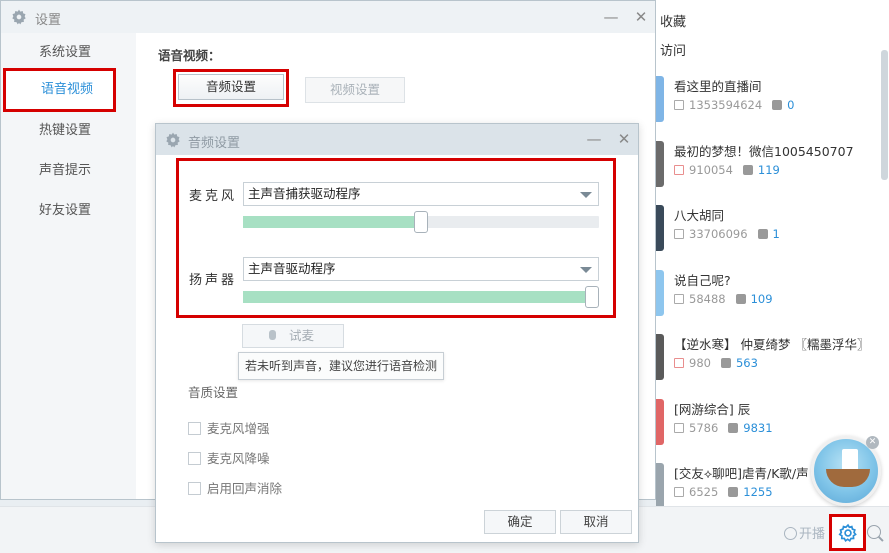 This screenshot has width=889, height=553. I want to click on avatar-close-icon: ✕, so click(872, 442).